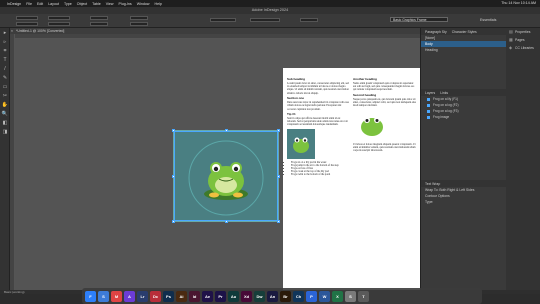 Image resolution: width=540 pixels, height=304 pixels. Describe the element at coordinates (430, 93) in the screenshot. I see `tab-layers: Layers` at that location.